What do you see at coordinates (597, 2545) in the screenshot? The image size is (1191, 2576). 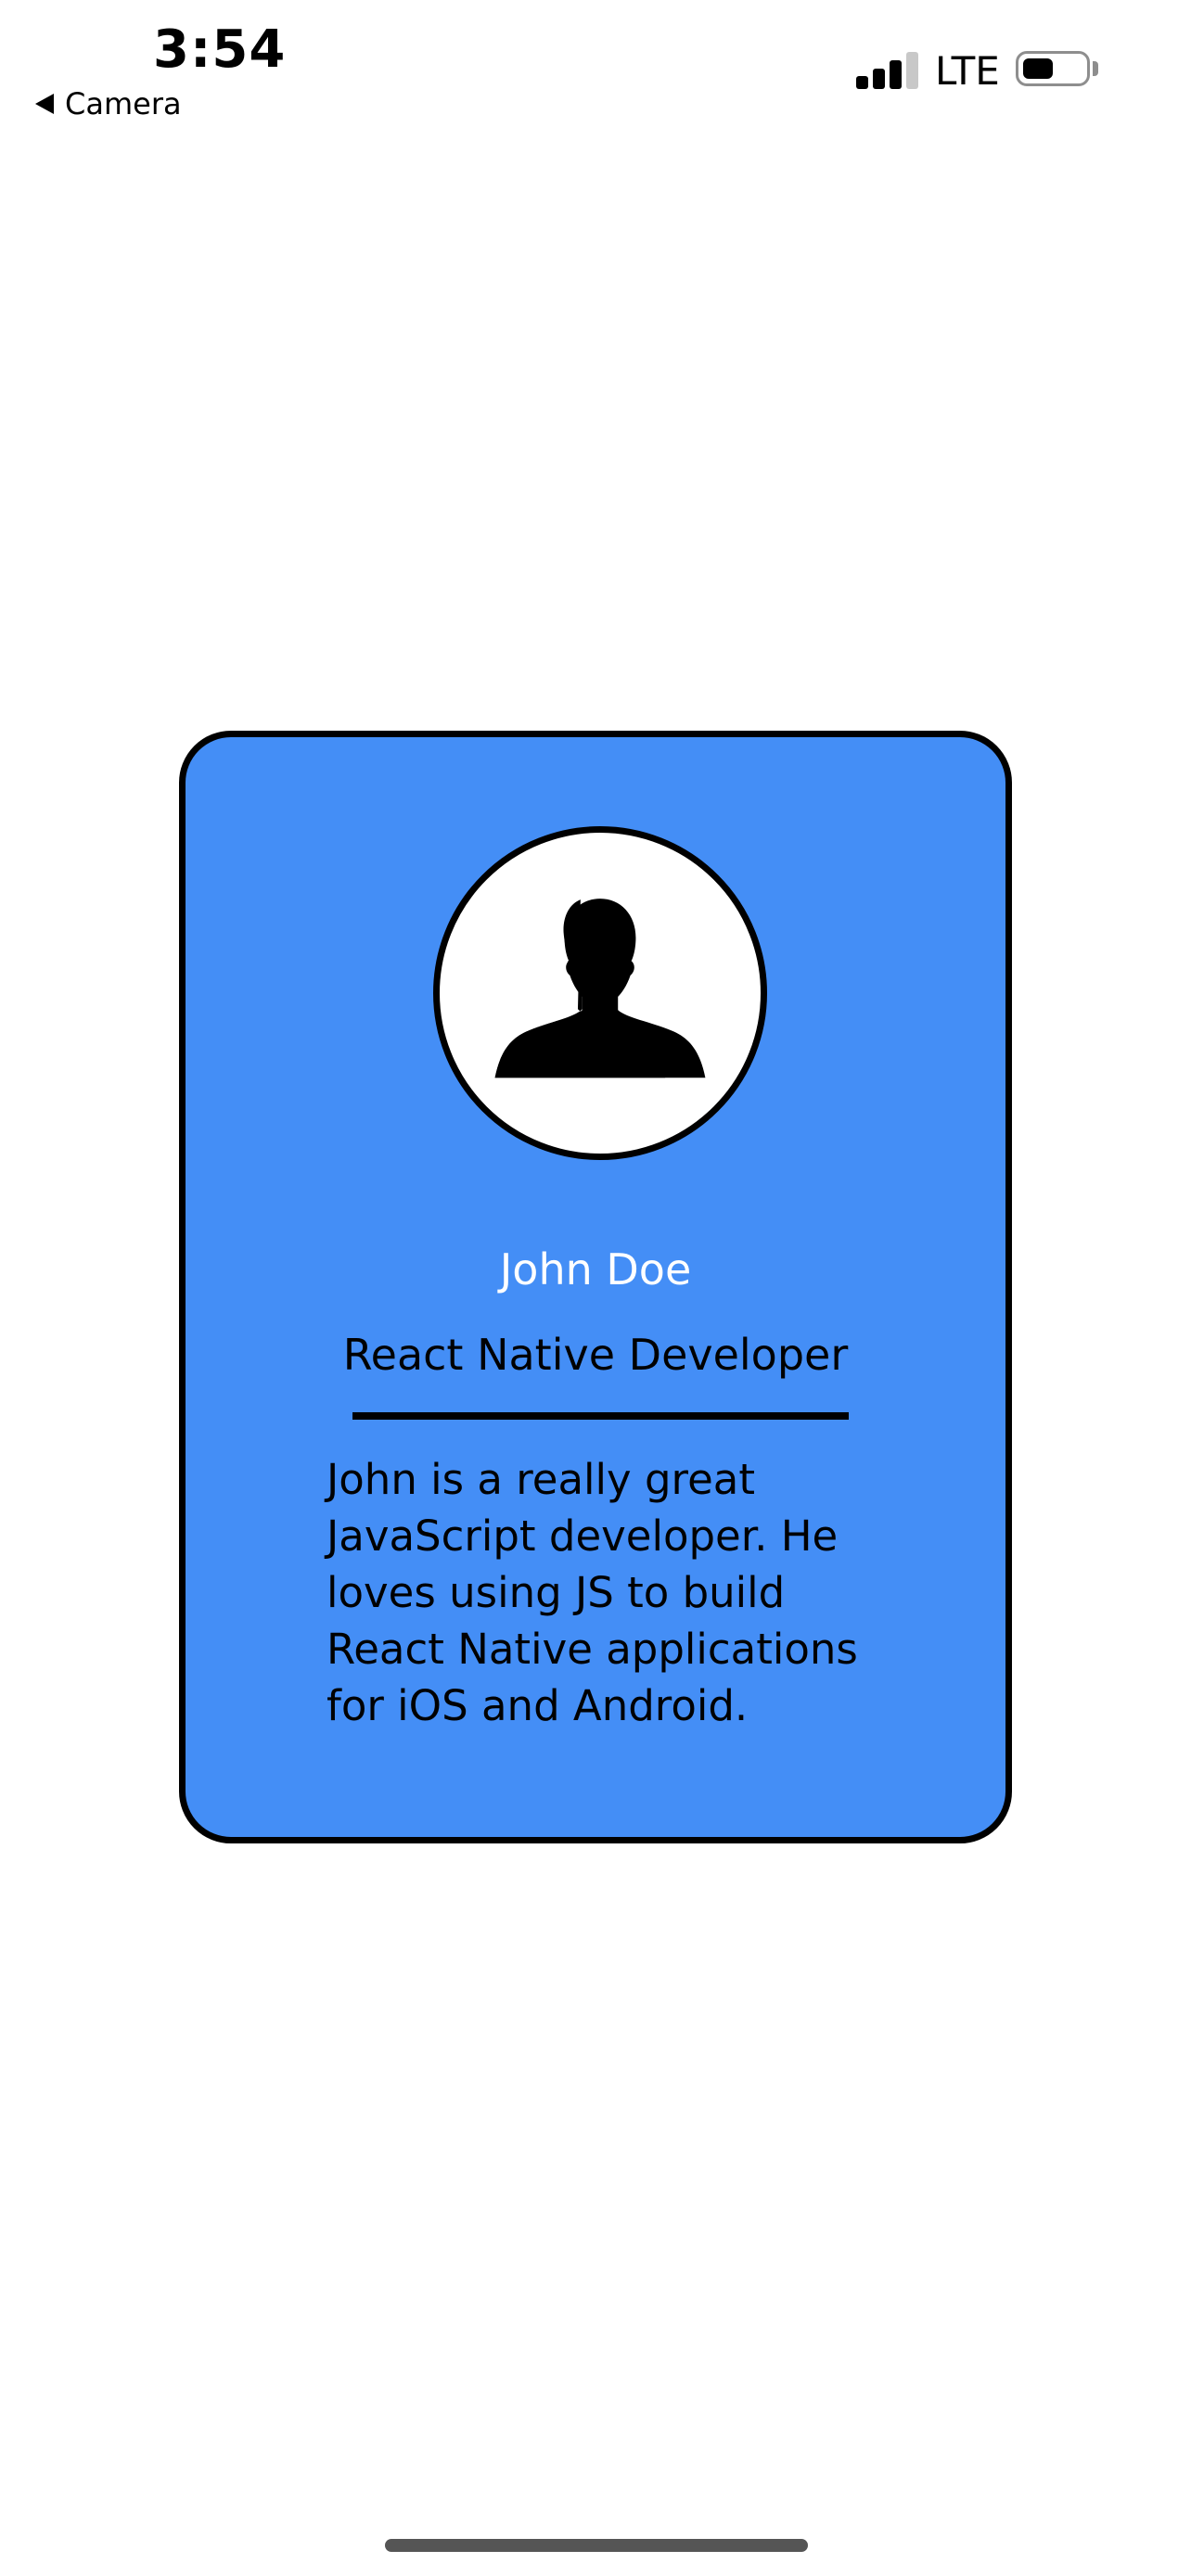 I see `home-indicator` at bounding box center [597, 2545].